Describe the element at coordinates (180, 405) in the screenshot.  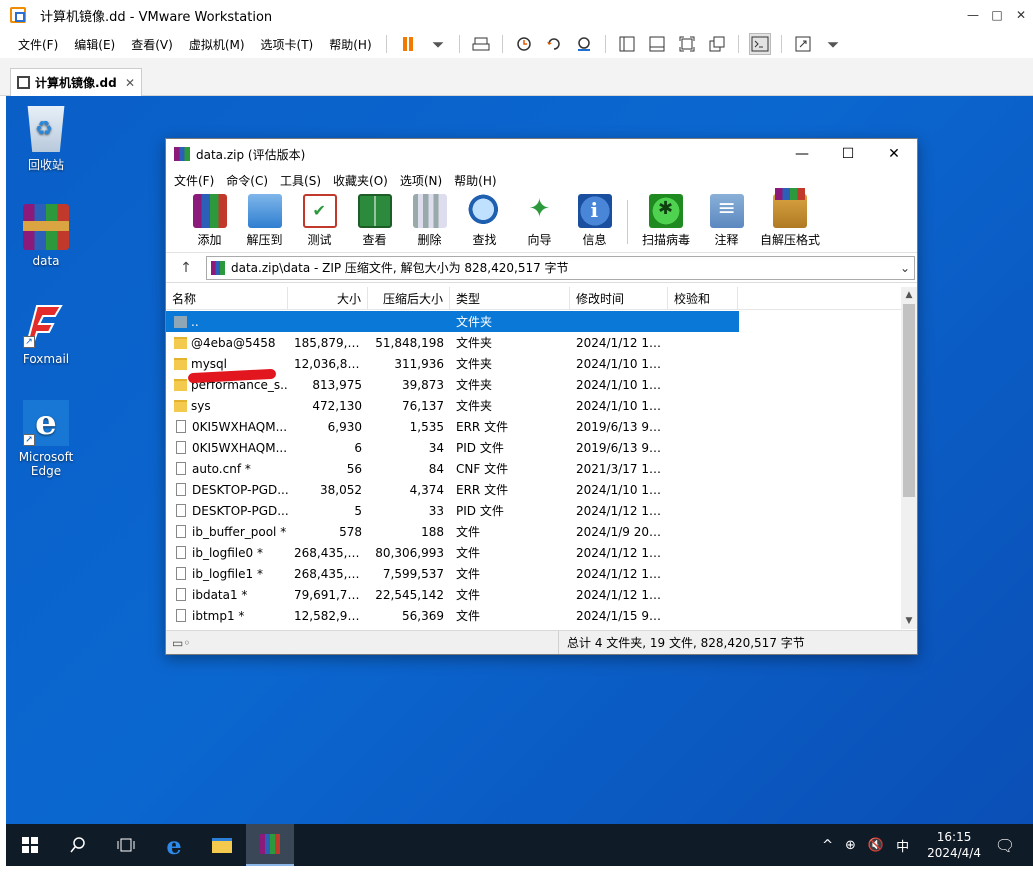
I see `folder-icon` at that location.